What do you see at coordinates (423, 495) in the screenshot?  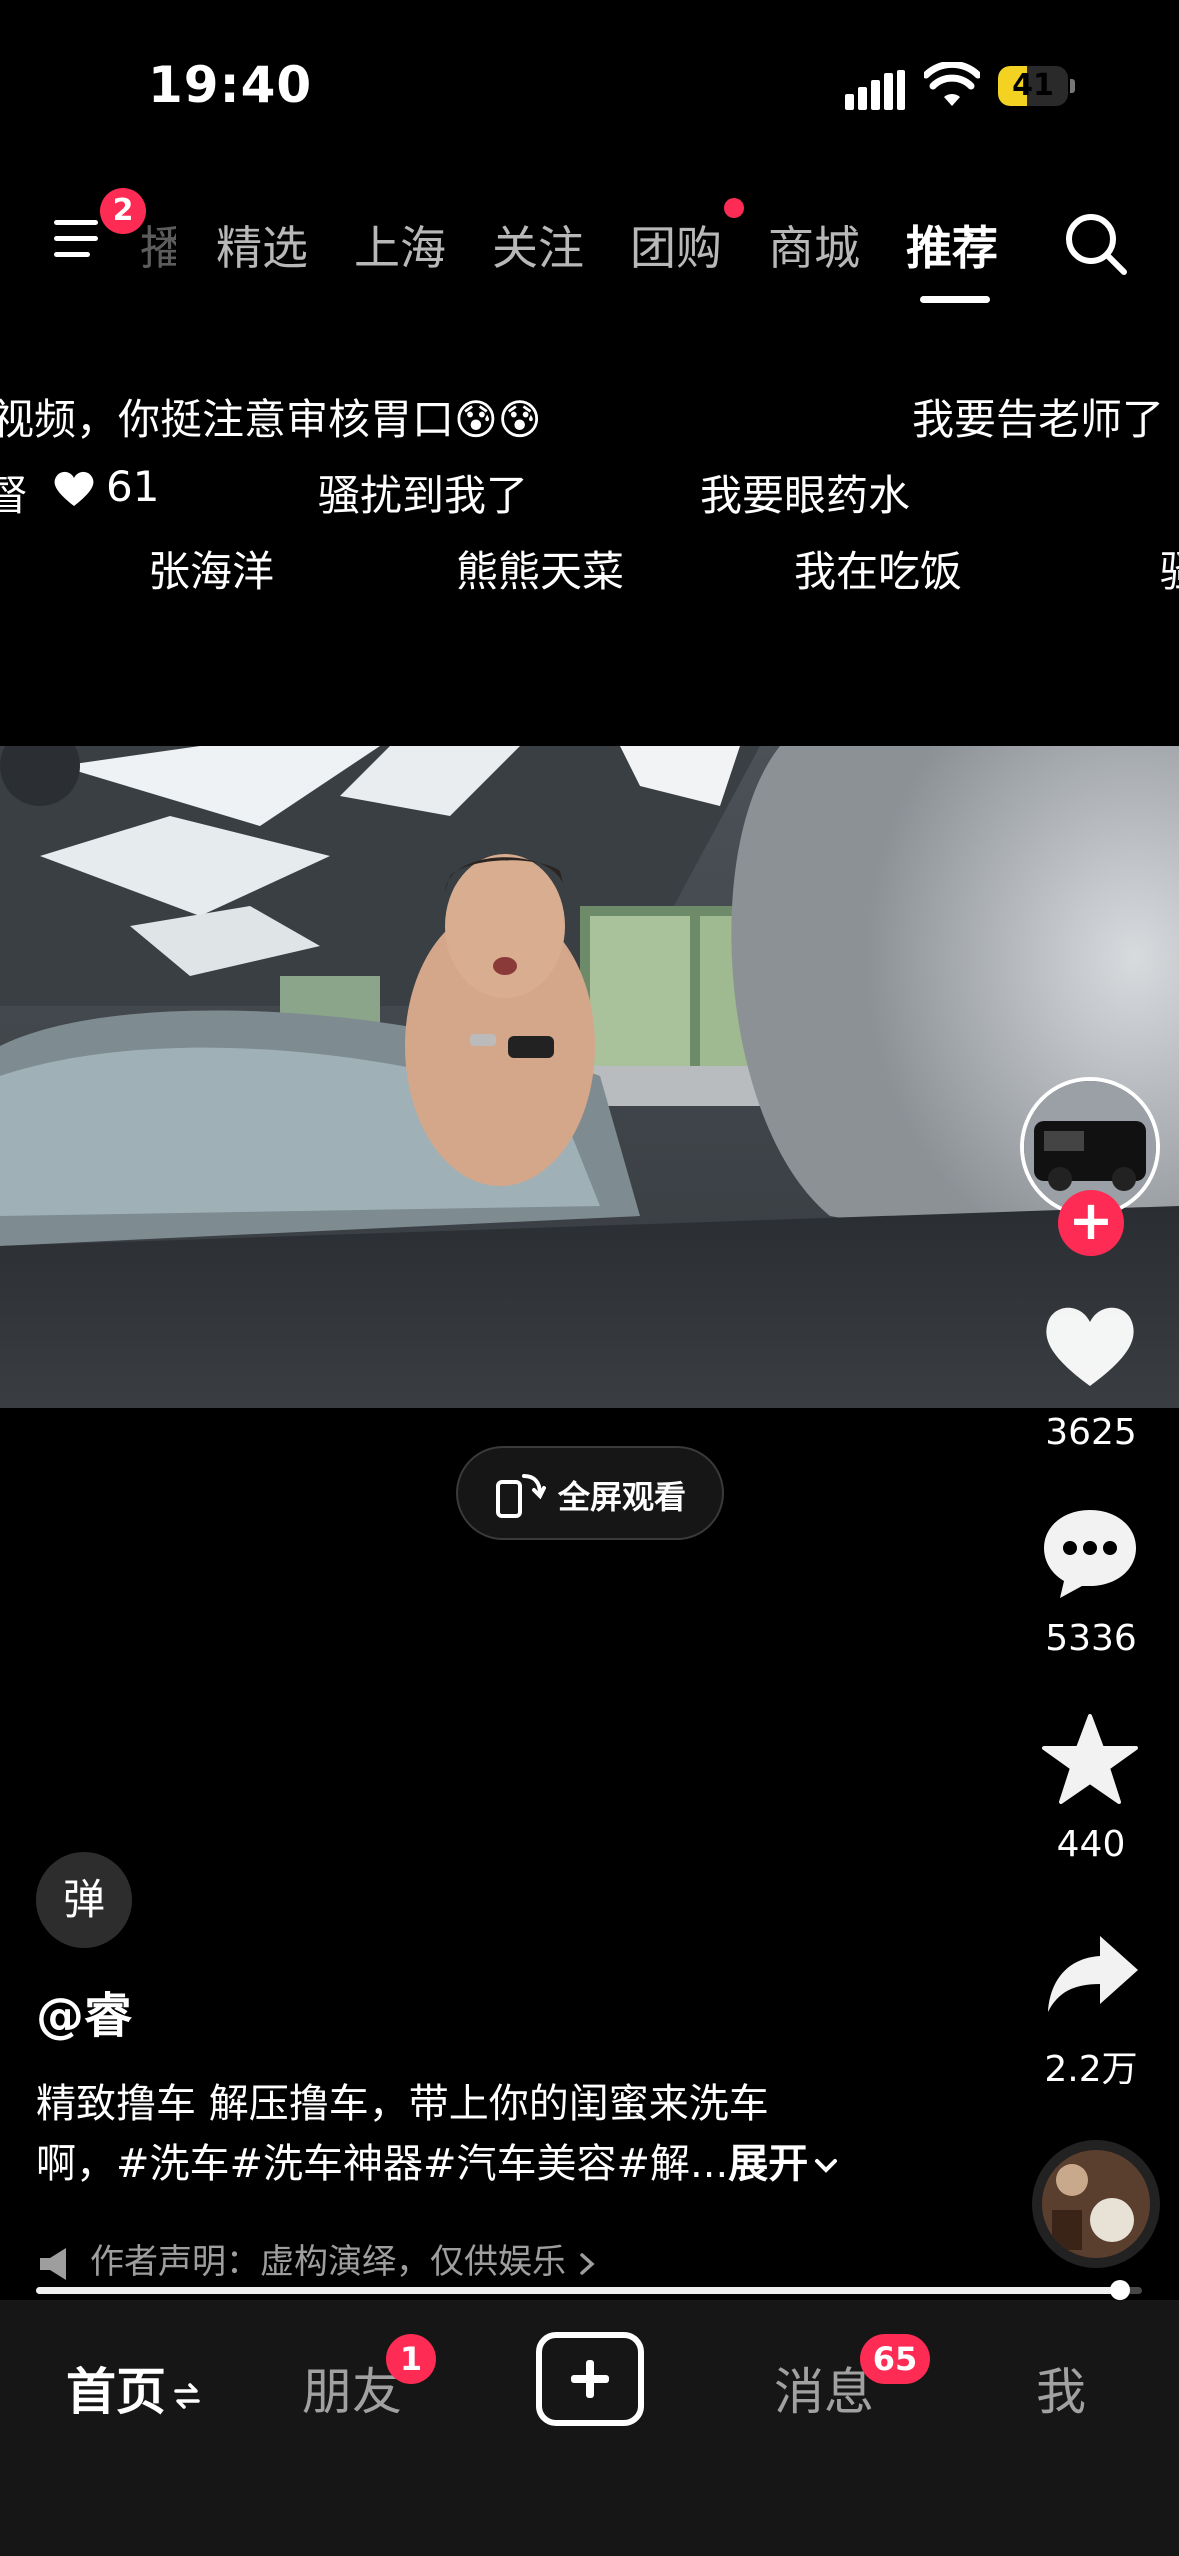 I see `danmaku-comment: 骚扰到我了` at bounding box center [423, 495].